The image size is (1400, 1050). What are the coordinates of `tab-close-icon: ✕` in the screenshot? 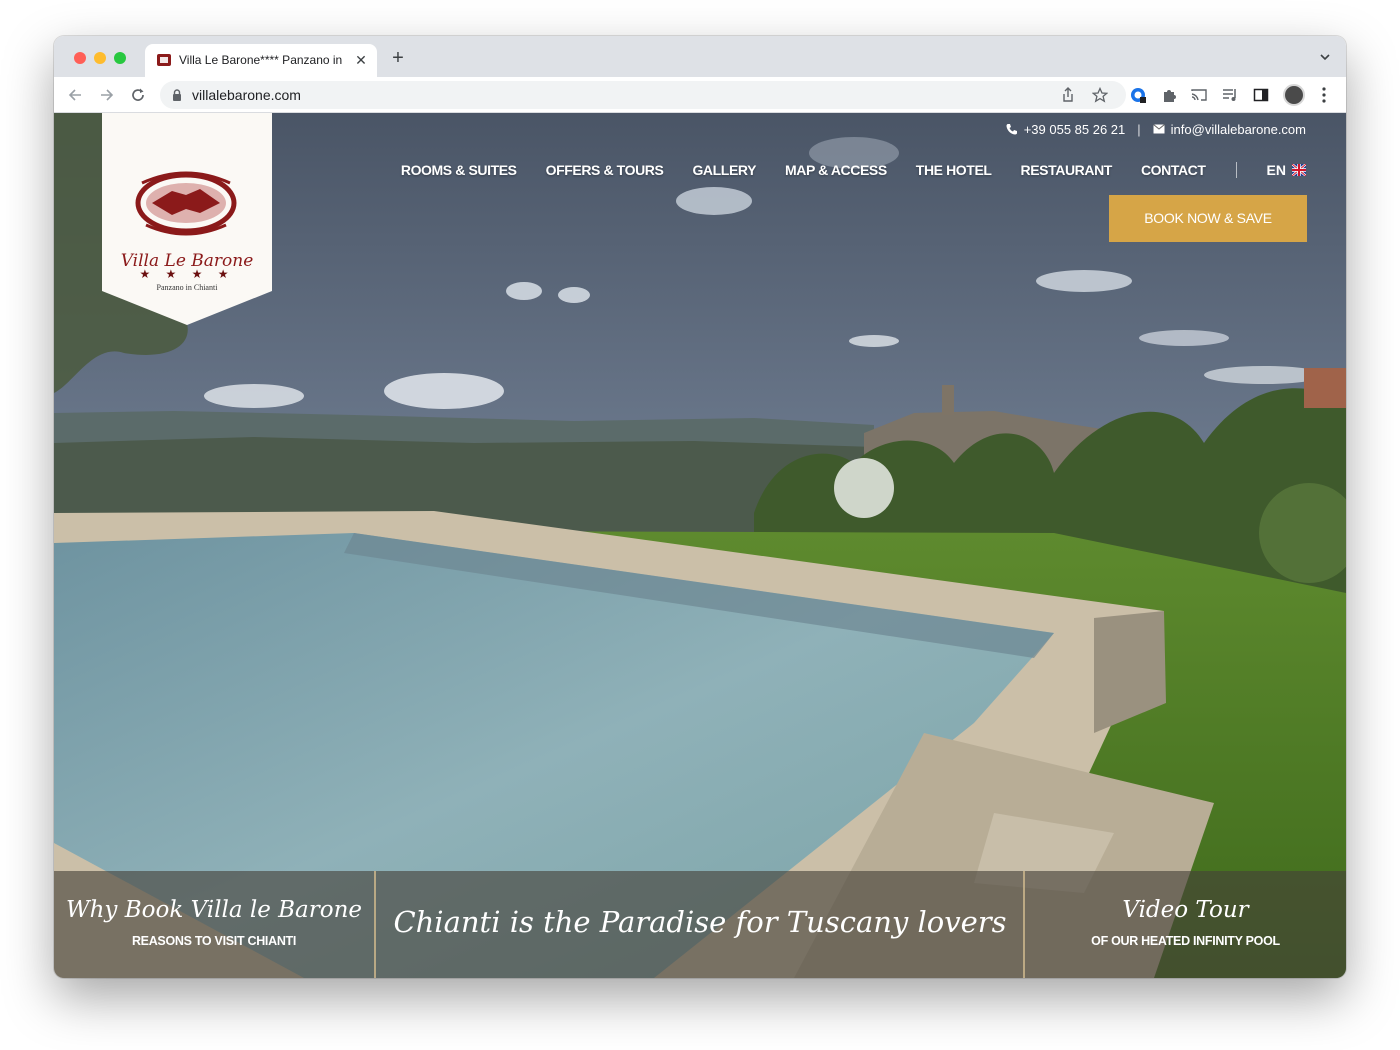 It's located at (361, 60).